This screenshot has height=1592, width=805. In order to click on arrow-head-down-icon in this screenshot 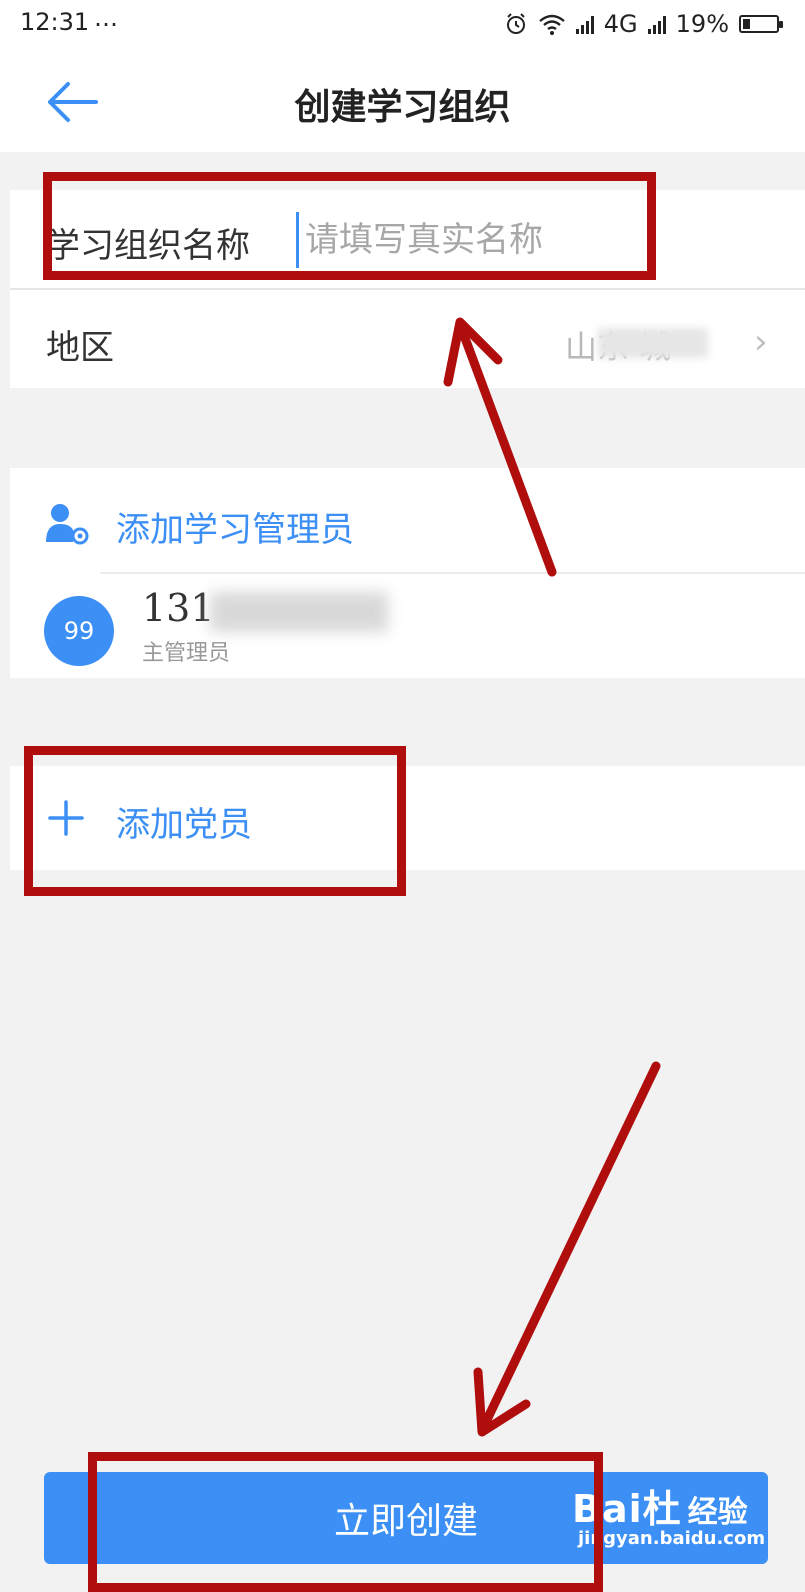, I will do `click(502, 1402)`.